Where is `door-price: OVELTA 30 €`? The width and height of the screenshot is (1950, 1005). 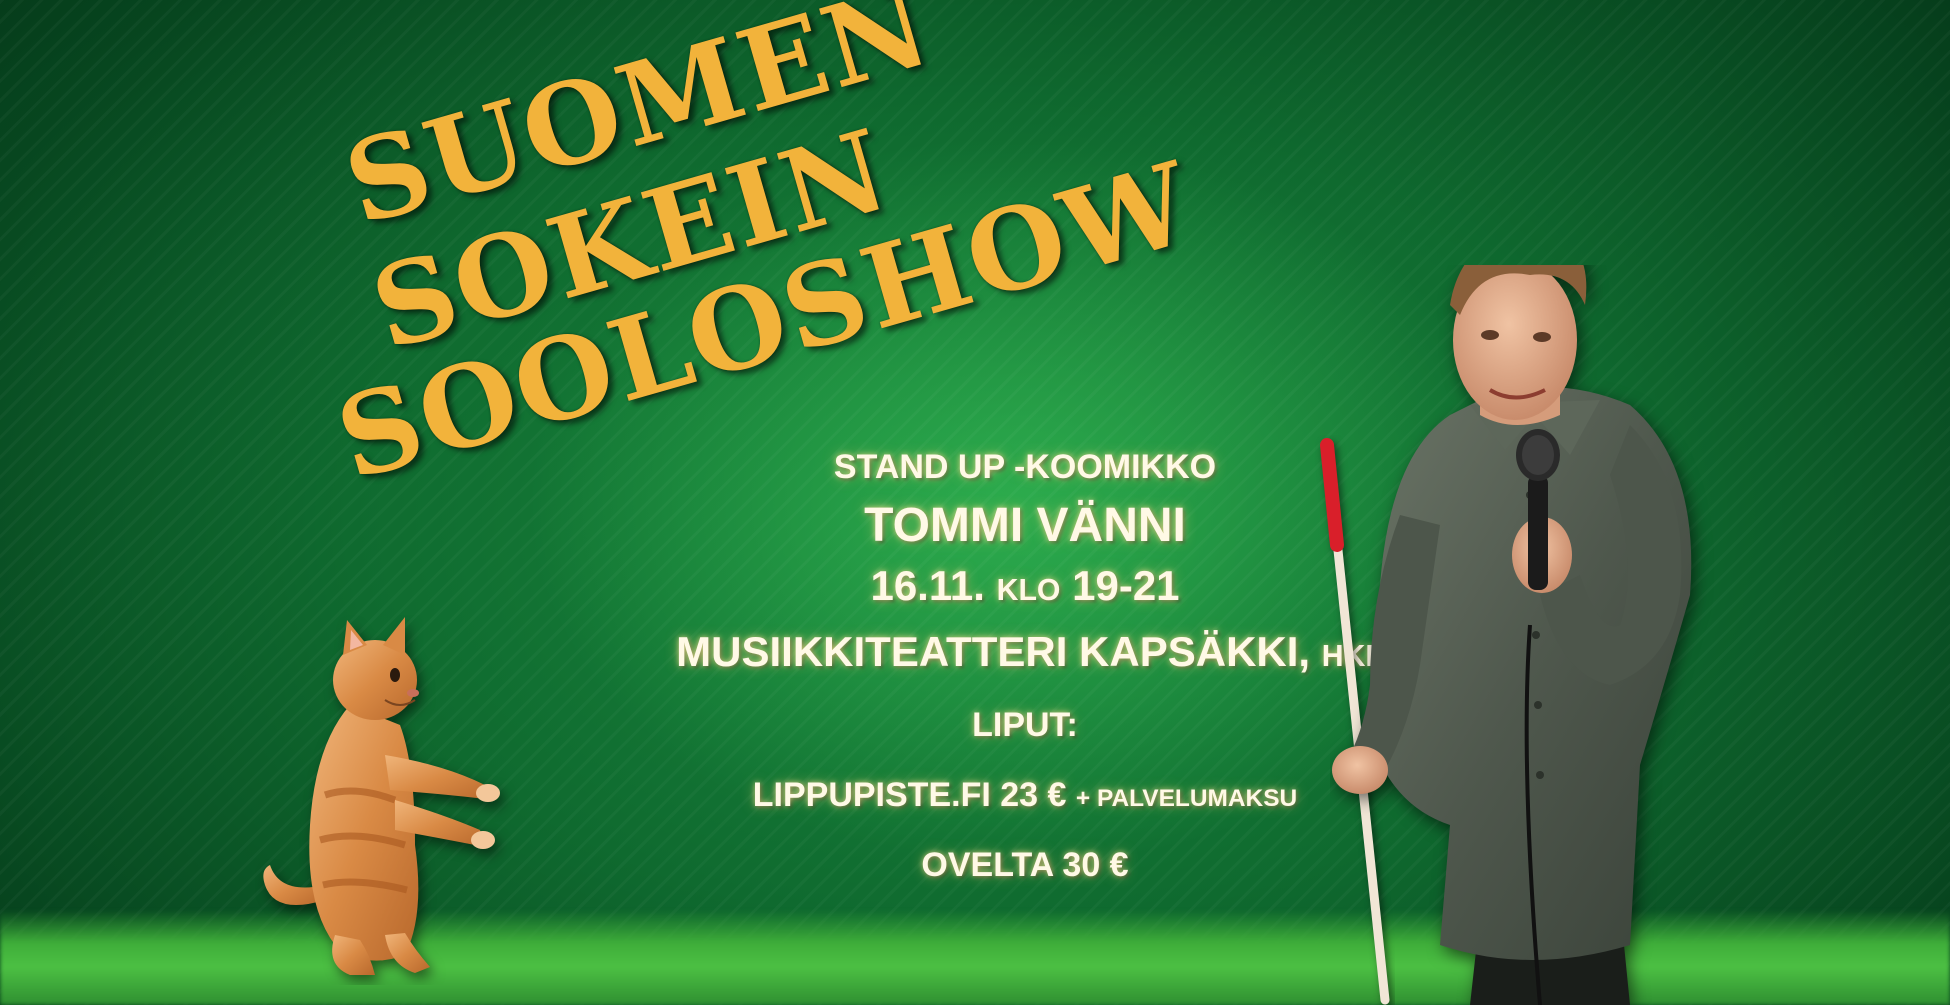 door-price: OVELTA 30 € is located at coordinates (1025, 865).